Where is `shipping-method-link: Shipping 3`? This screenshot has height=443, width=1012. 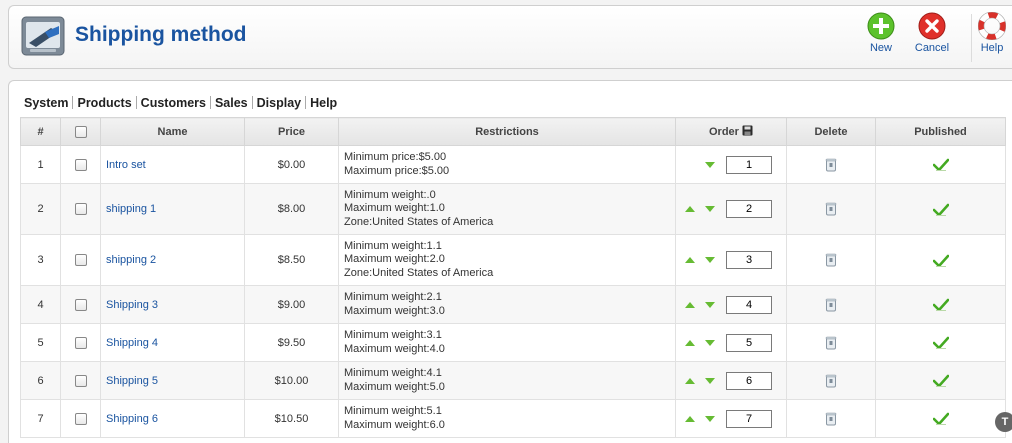 shipping-method-link: Shipping 3 is located at coordinates (132, 305).